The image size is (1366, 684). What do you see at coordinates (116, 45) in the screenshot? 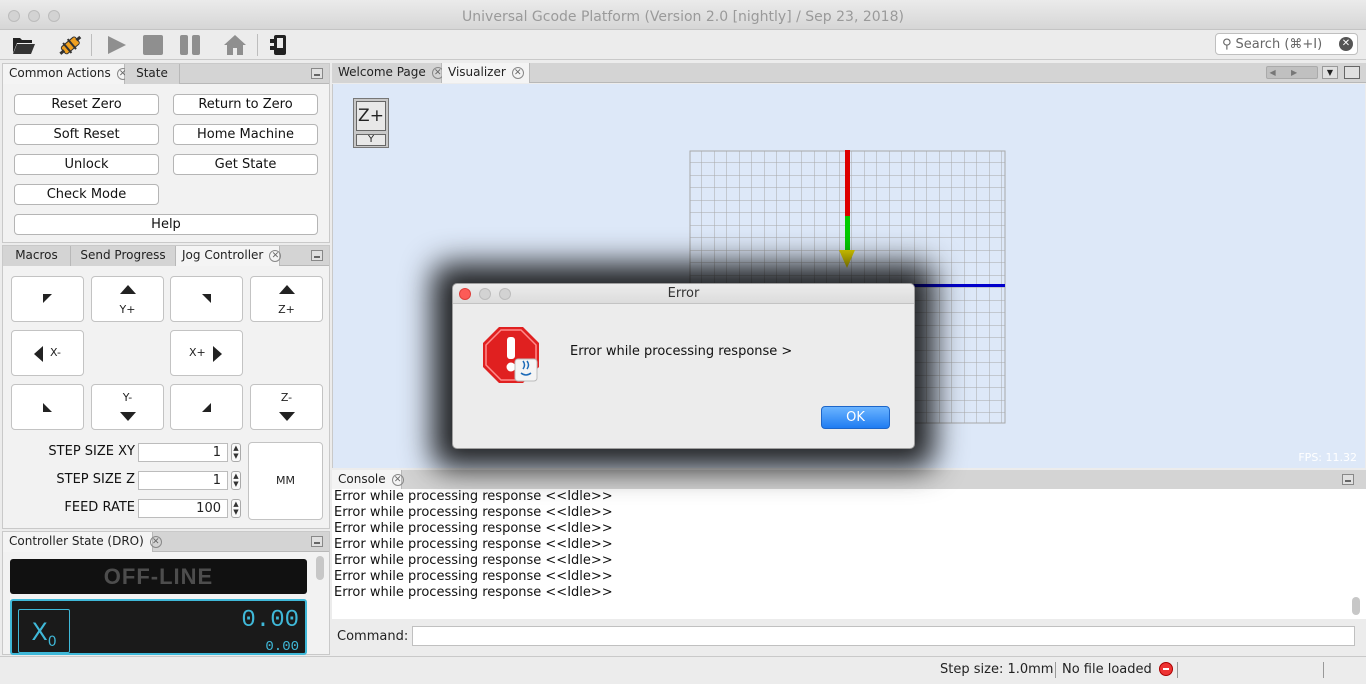
I see `play-icon` at bounding box center [116, 45].